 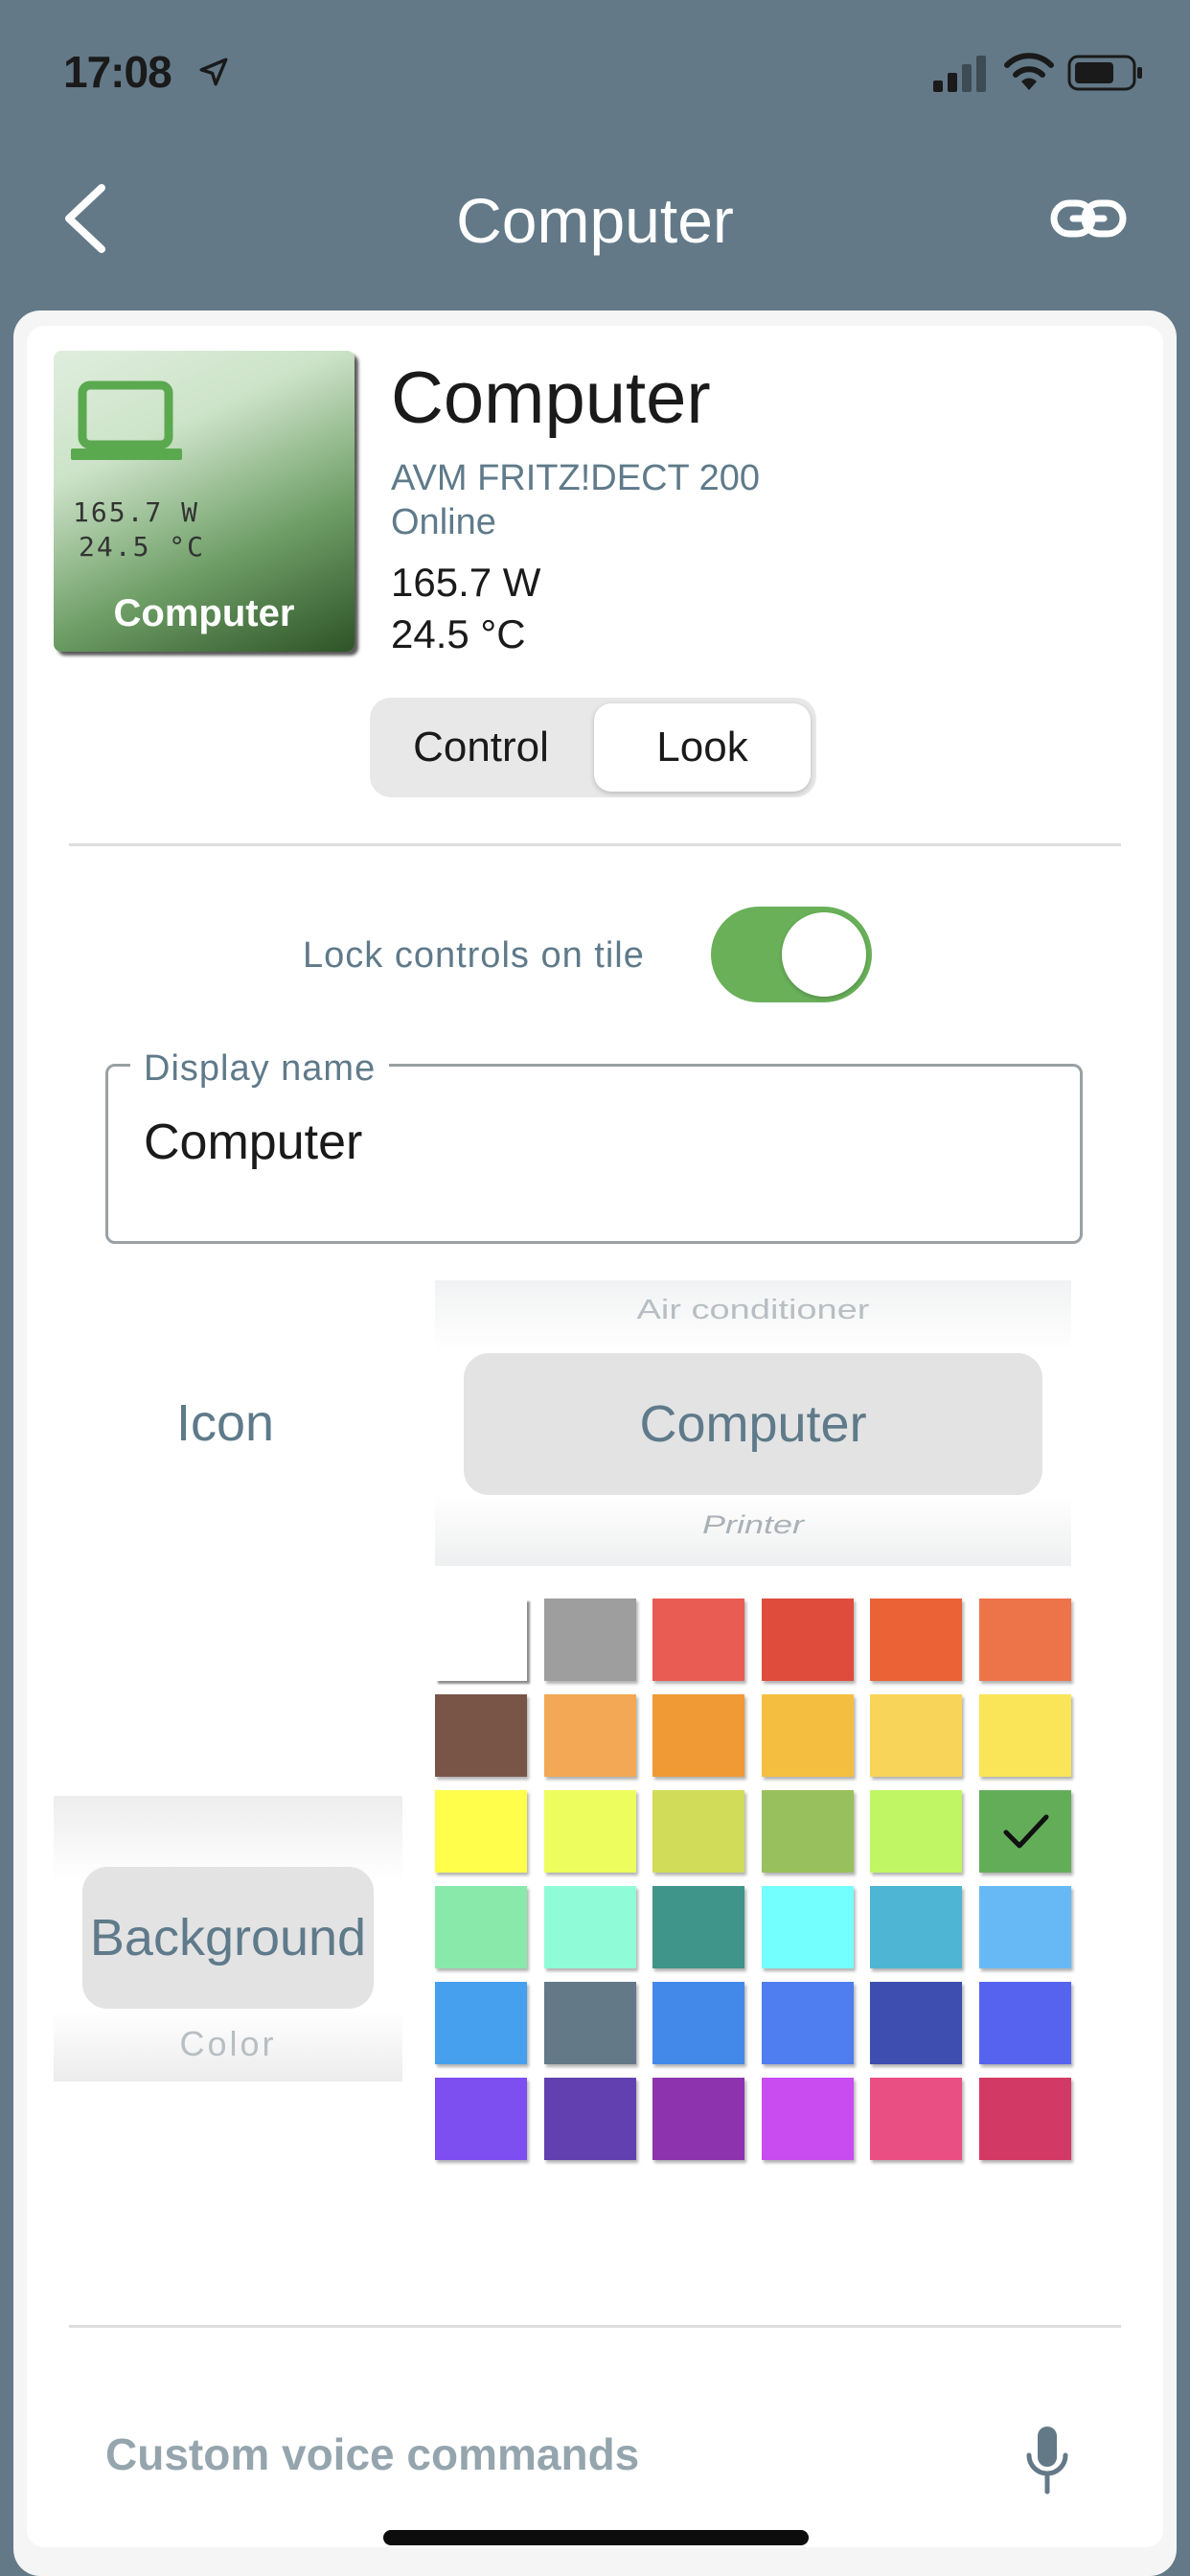 What do you see at coordinates (702, 747) in the screenshot?
I see `tab-look: Look` at bounding box center [702, 747].